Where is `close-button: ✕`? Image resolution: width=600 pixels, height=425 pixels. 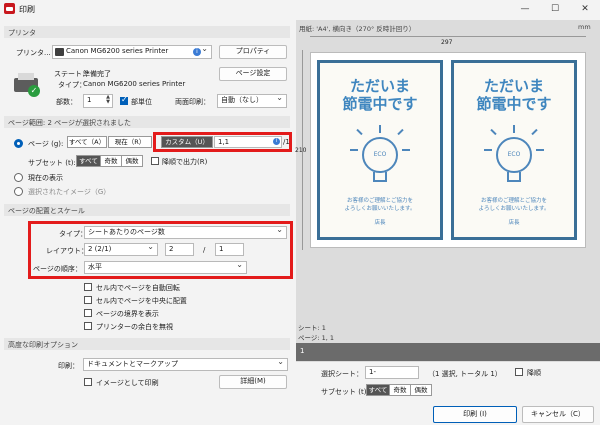
close-button: ✕ is located at coordinates (585, 9).